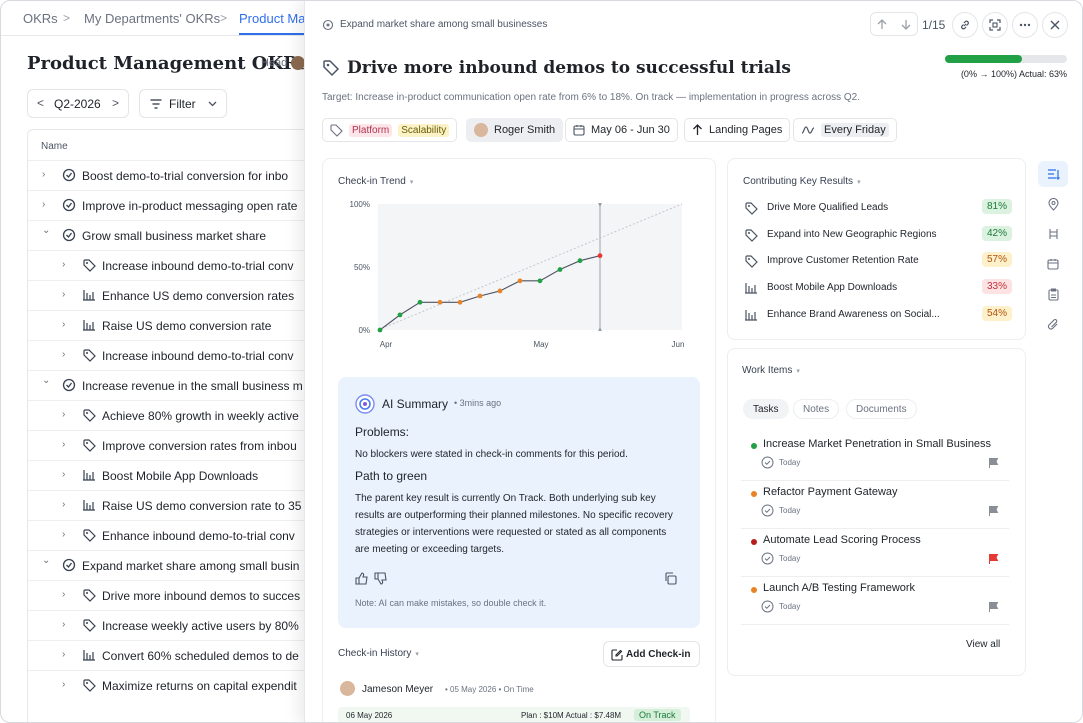 This screenshot has width=1083, height=723. I want to click on table-row: › Drive more inbound demos to succes, so click(173, 595).